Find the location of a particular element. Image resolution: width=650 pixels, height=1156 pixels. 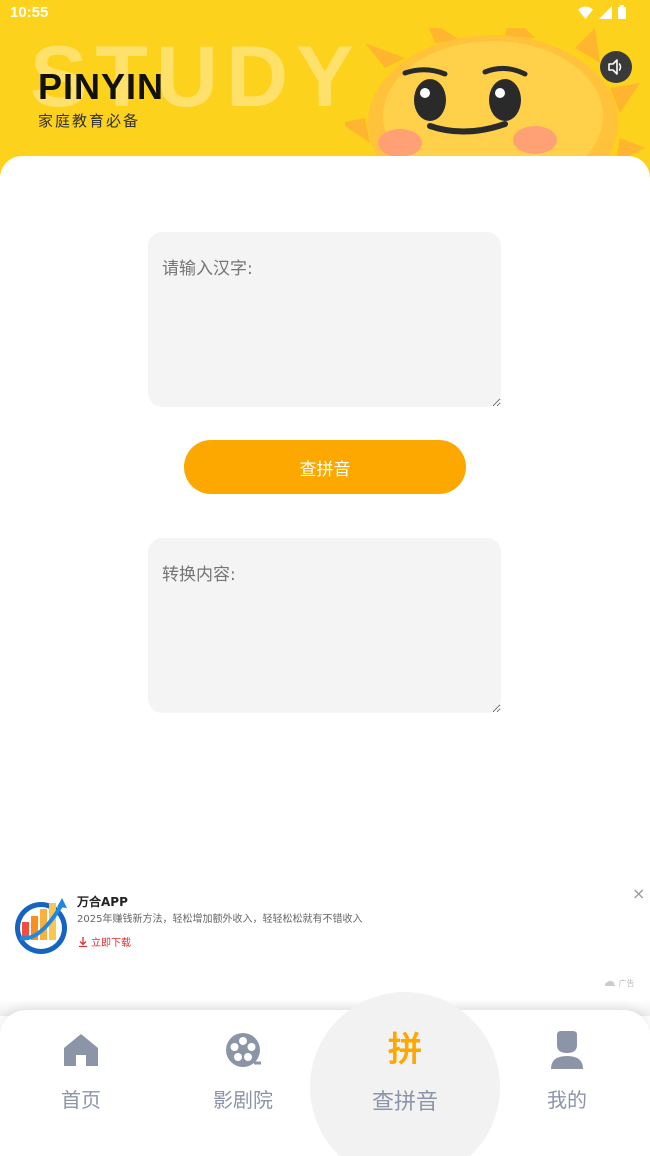

ad-cta-label: 立即下载 is located at coordinates (111, 943).